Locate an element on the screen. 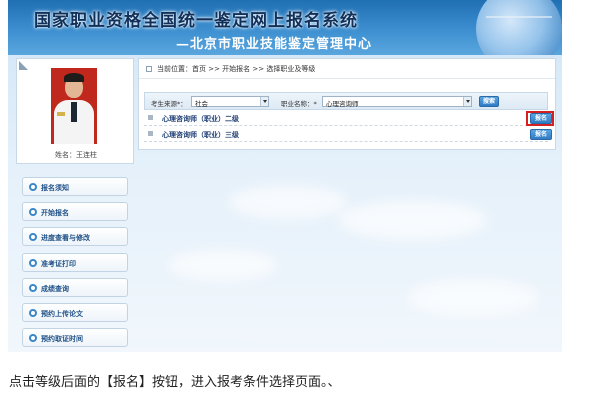 The height and width of the screenshot is (403, 602). register-button: 报名 is located at coordinates (541, 134).